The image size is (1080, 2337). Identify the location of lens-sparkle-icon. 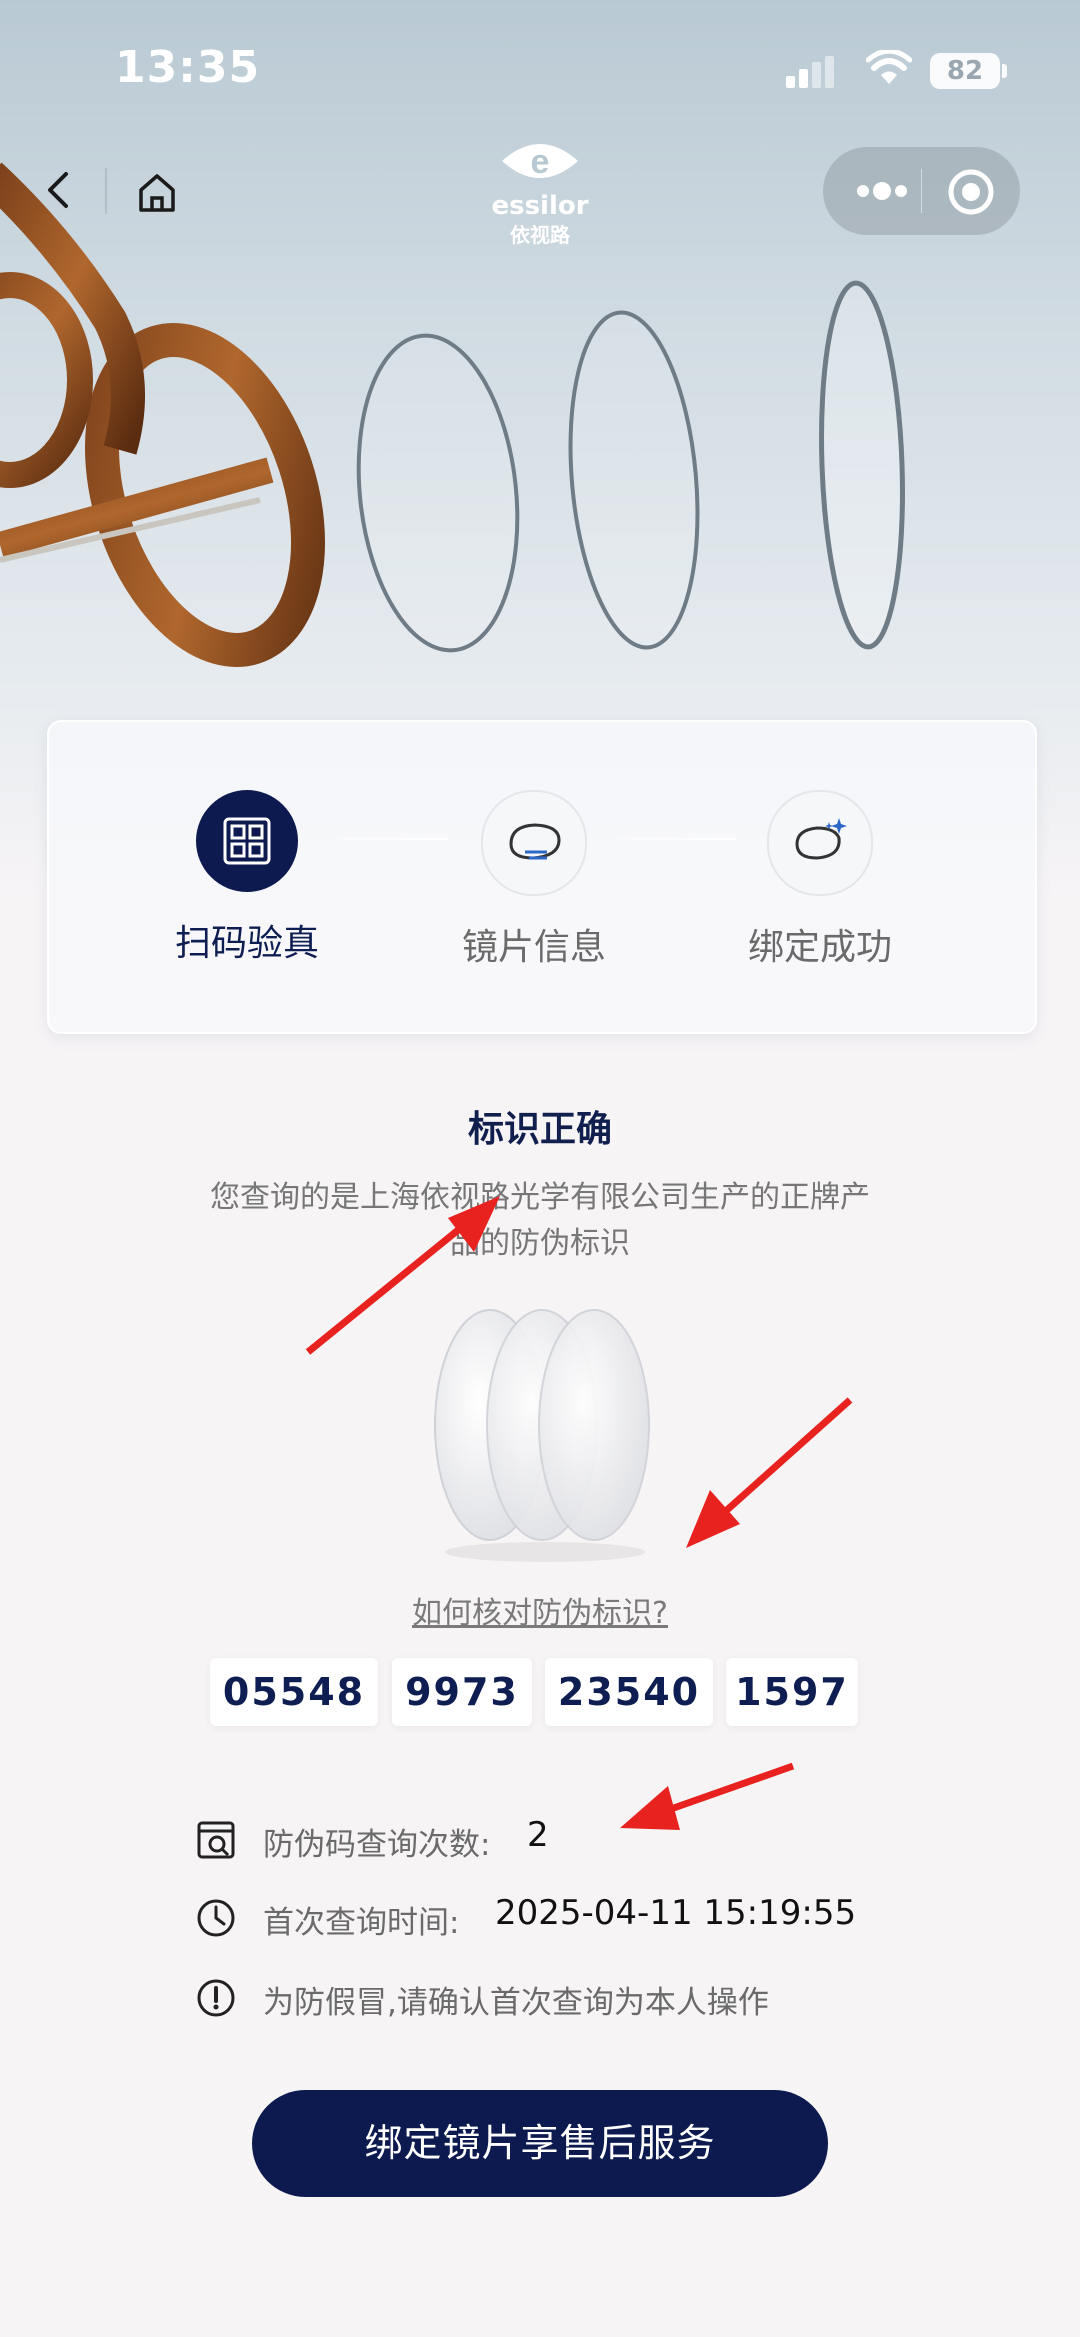
(820, 843).